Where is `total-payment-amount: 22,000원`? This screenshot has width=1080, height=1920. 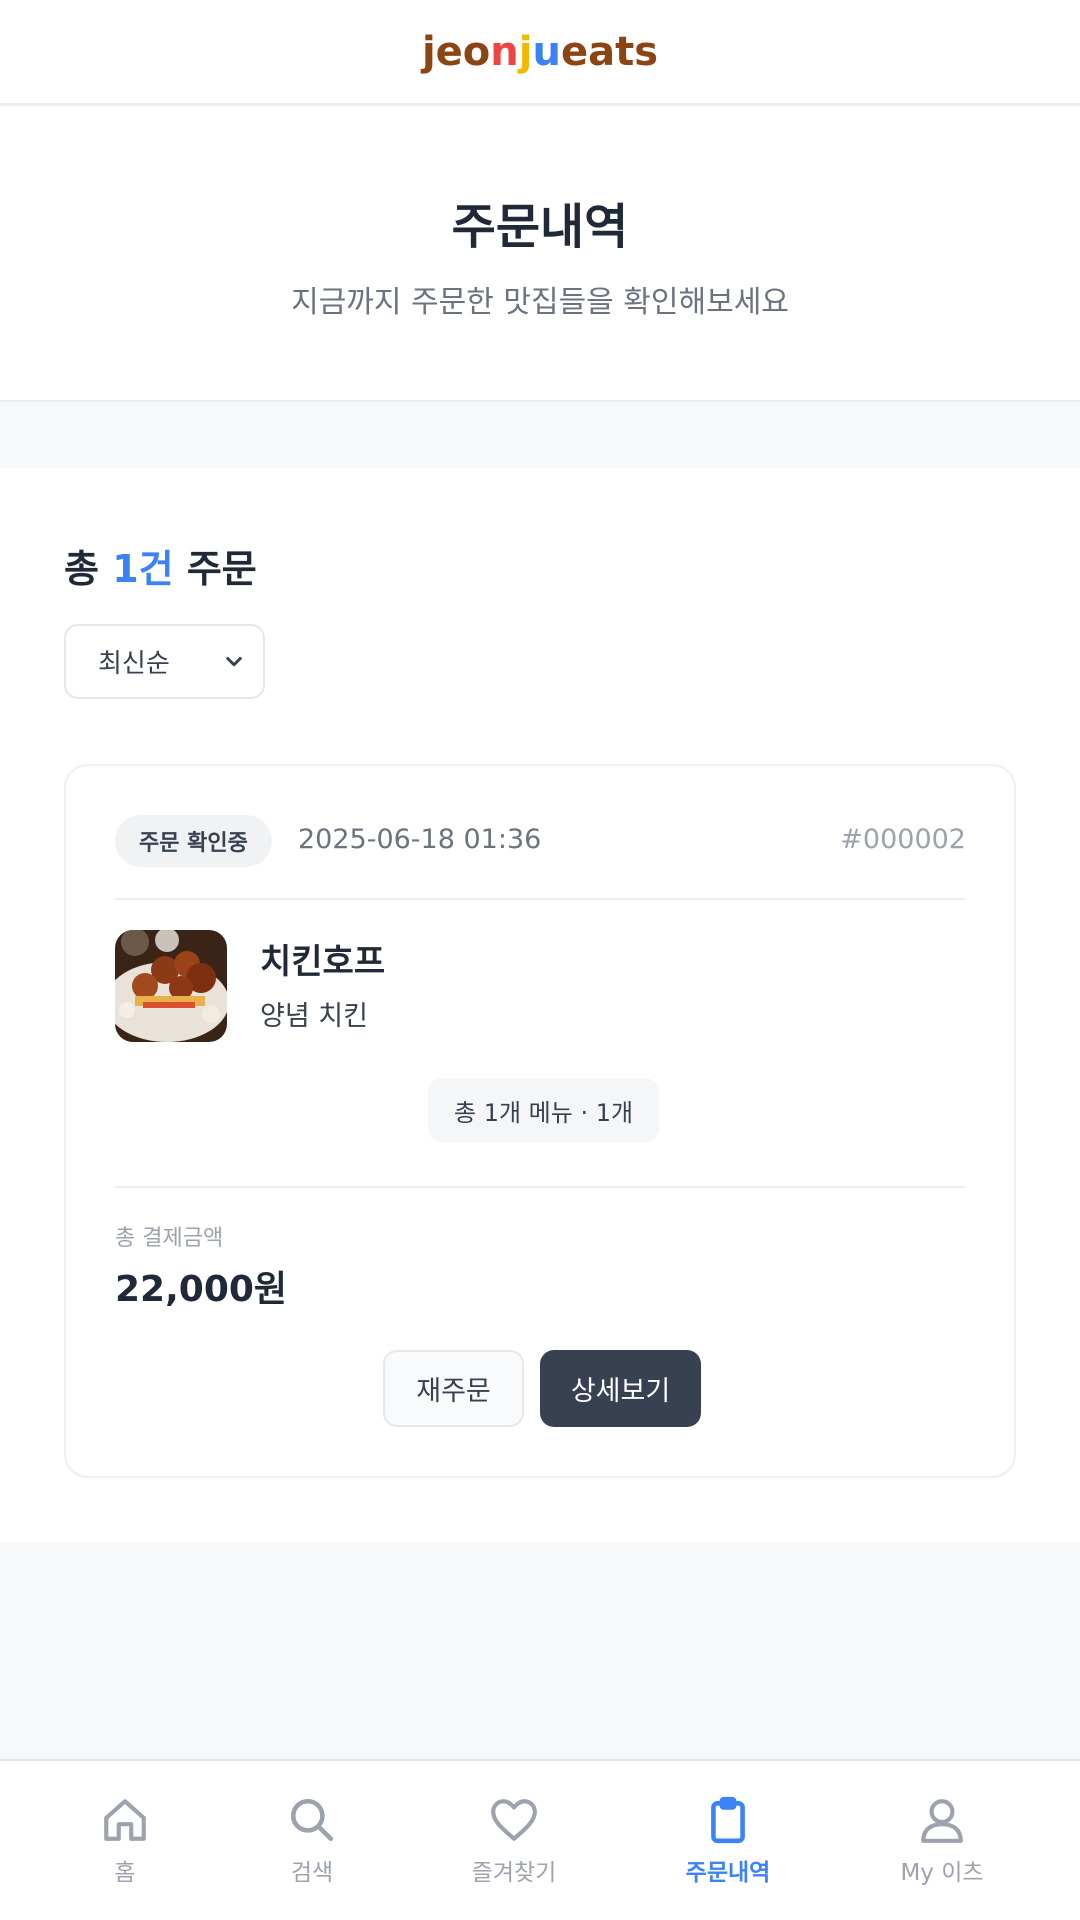
total-payment-amount: 22,000원 is located at coordinates (201, 1289).